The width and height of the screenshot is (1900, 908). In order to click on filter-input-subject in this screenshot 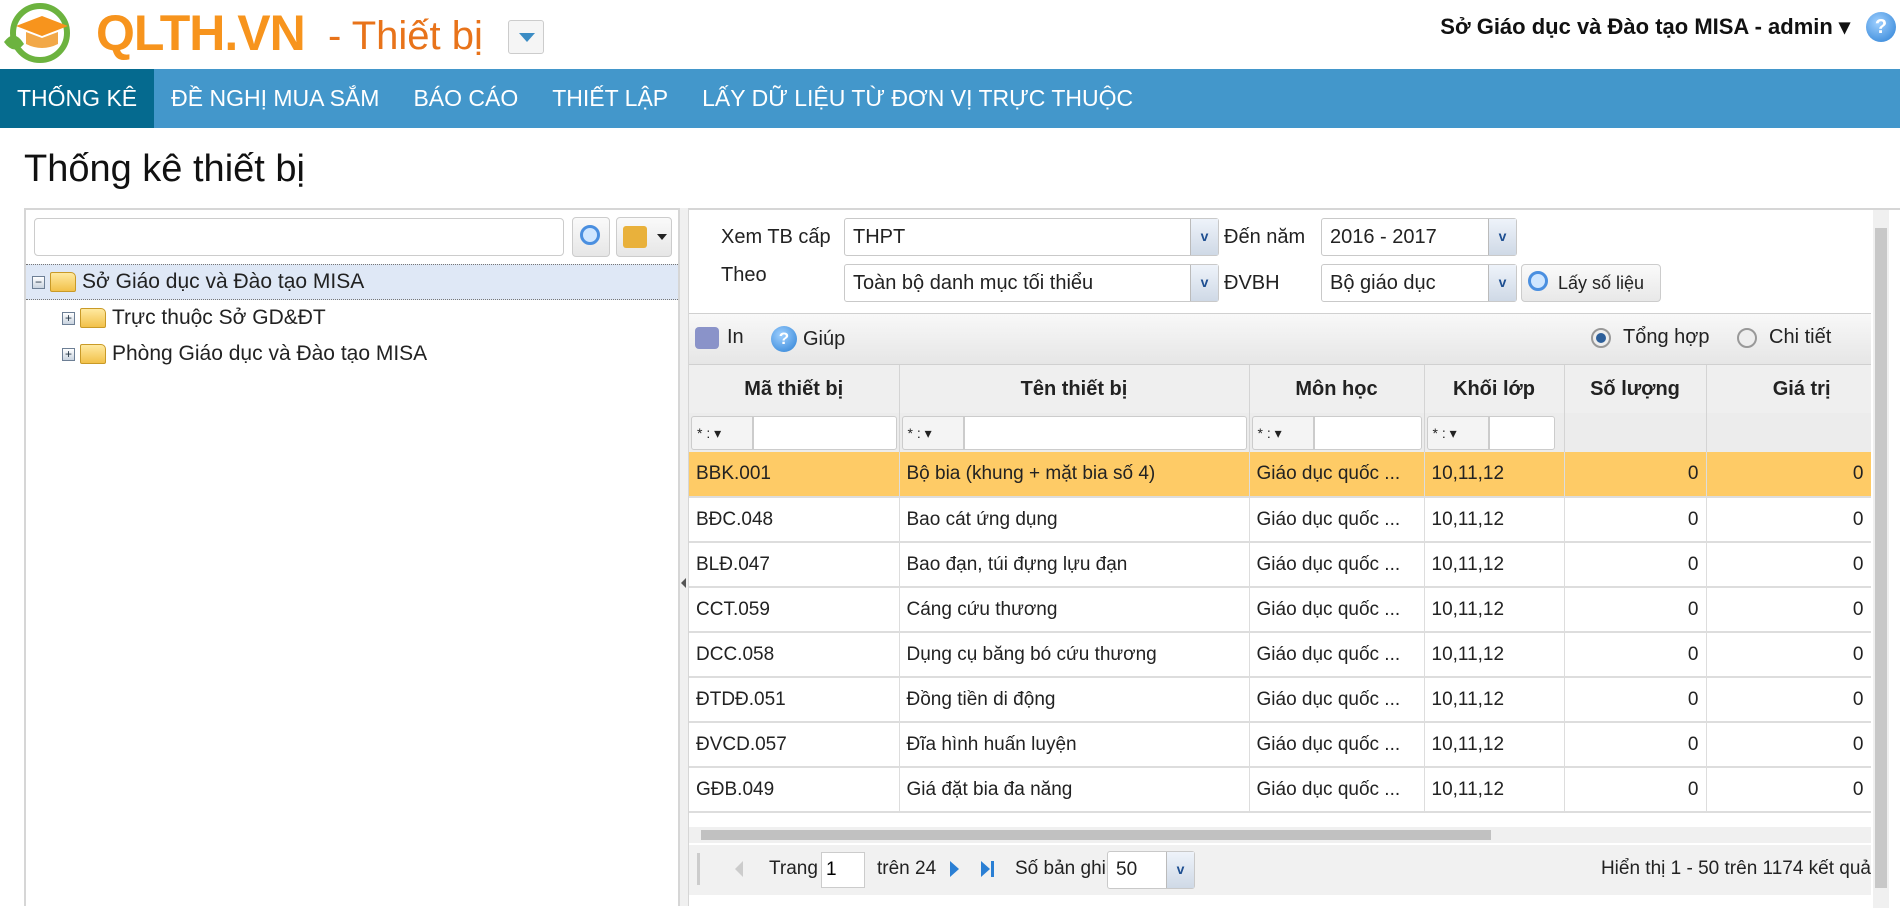, I will do `click(1367, 432)`.